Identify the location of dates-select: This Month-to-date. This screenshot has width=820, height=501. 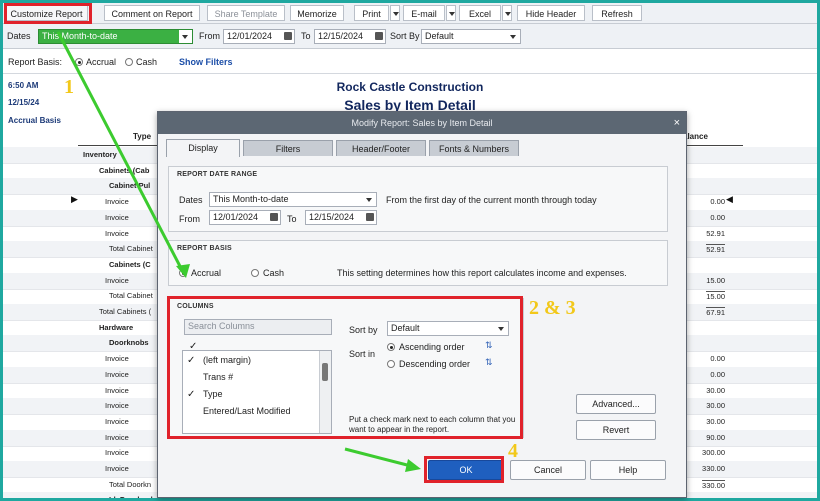
(115, 36).